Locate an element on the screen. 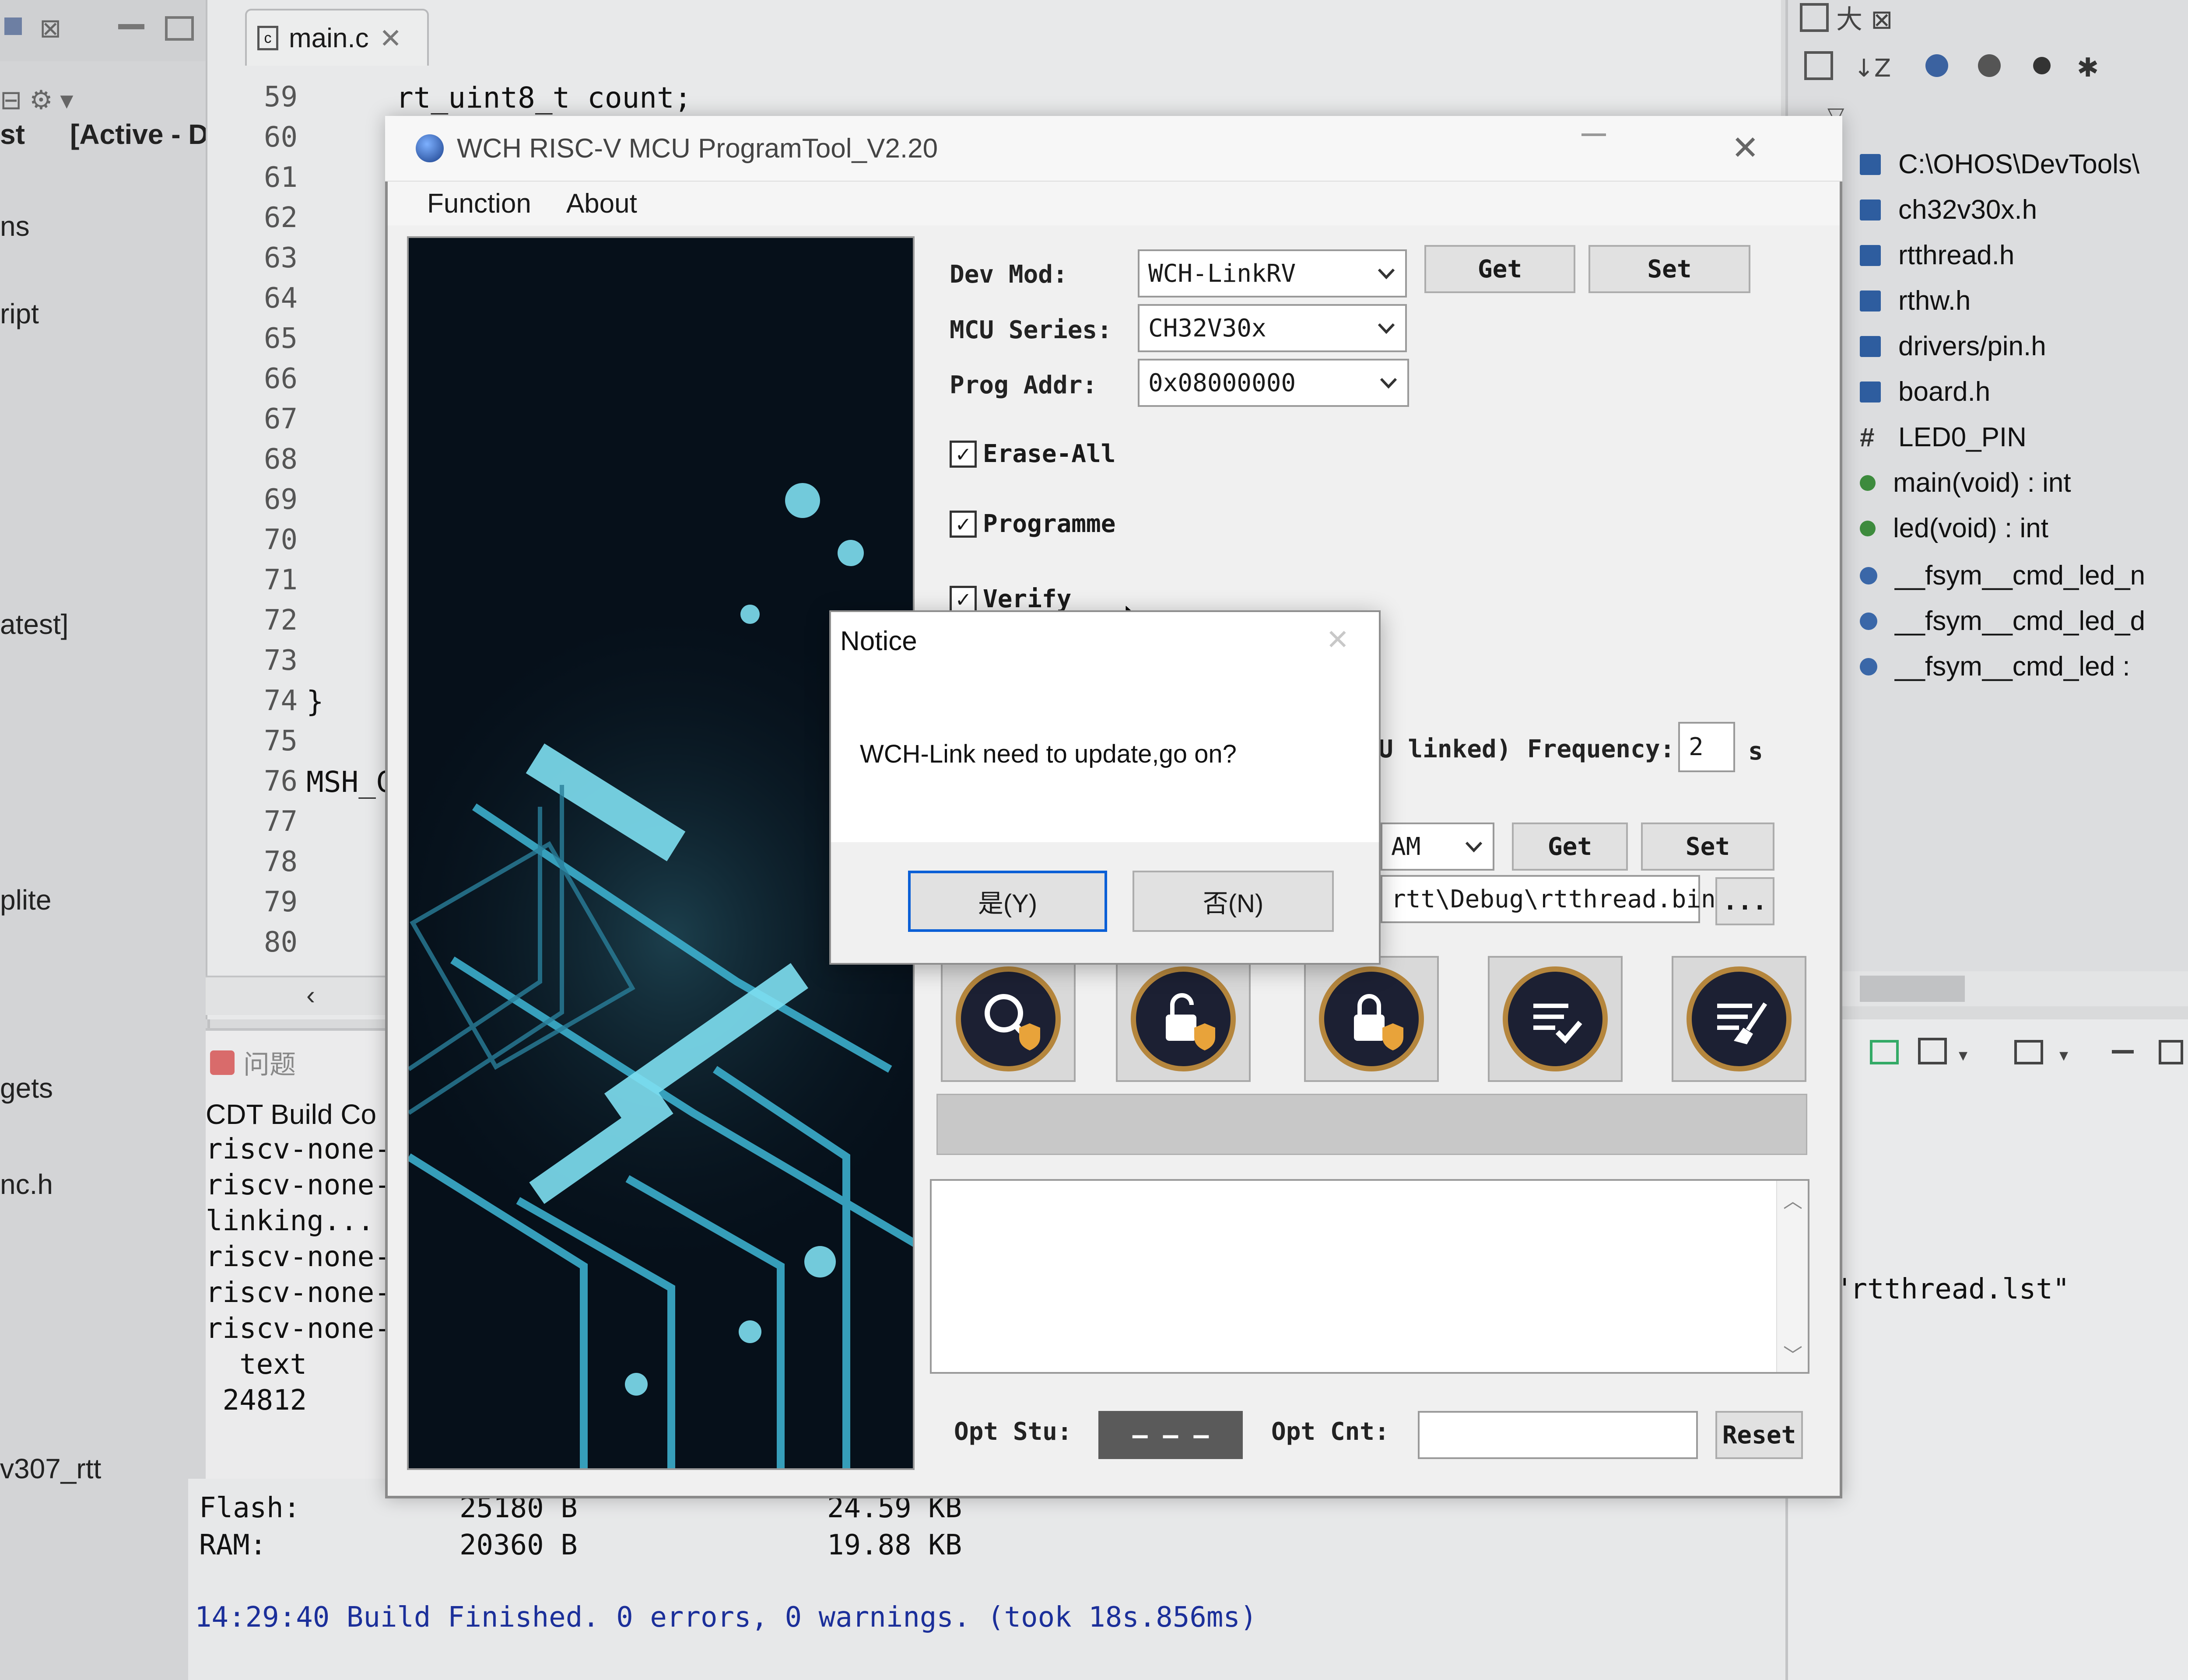 The width and height of the screenshot is (2188, 1680). set-memory-button: Set is located at coordinates (1707, 846).